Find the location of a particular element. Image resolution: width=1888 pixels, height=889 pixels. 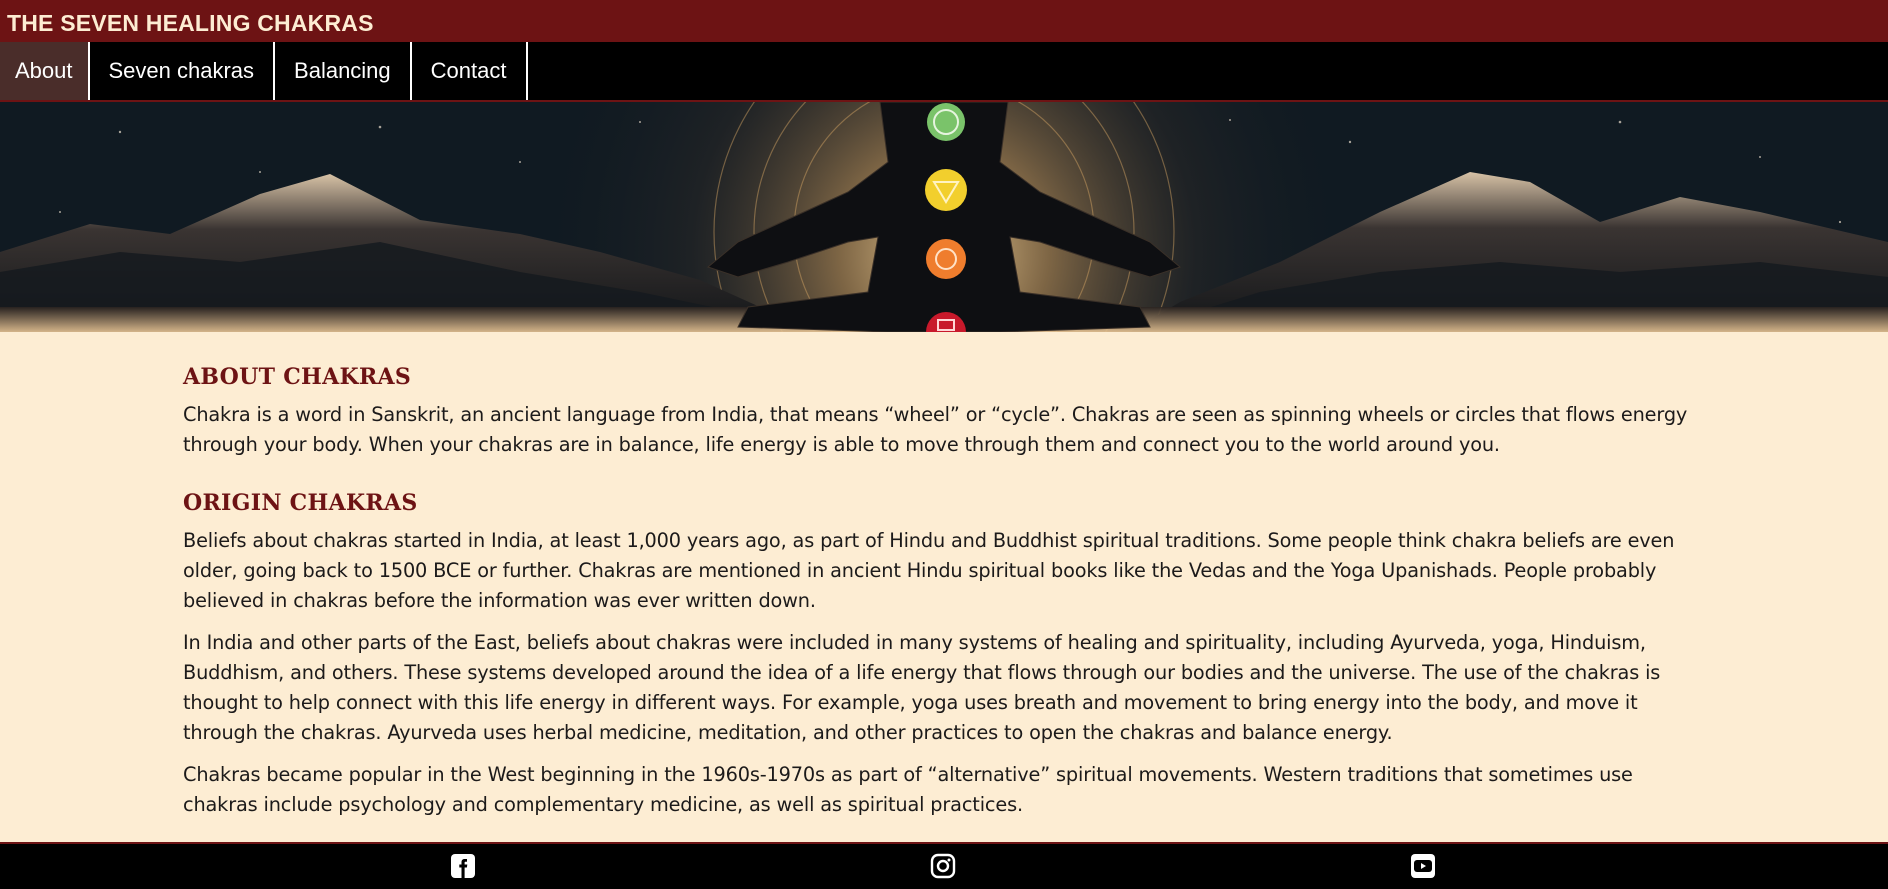

facebook-icon is located at coordinates (463, 866).